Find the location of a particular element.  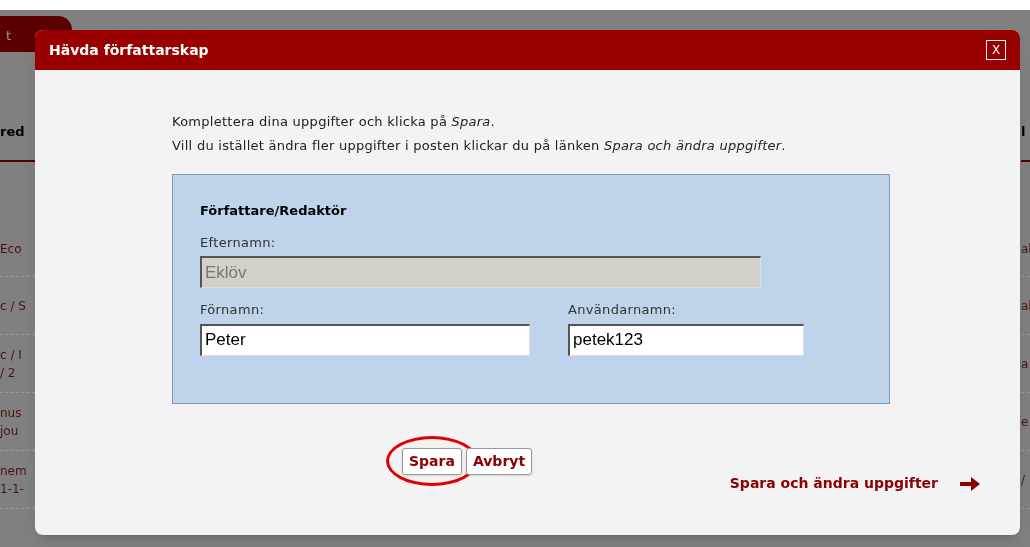

instruction-text: Vill du istället ändra fler uppgifter i posten klickar du på länken Spara och ändra uppgifter. is located at coordinates (479, 146).